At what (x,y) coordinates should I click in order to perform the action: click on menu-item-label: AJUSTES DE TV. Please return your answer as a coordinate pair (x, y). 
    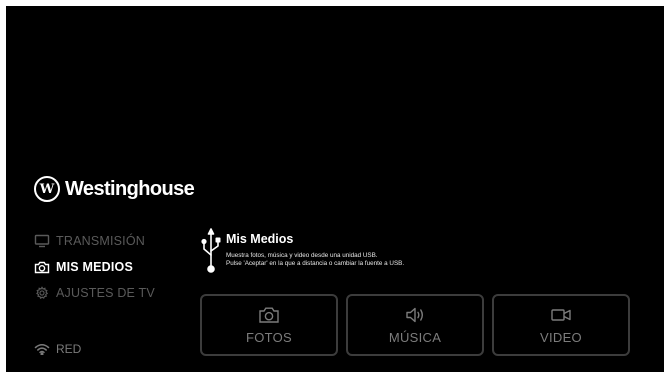
    Looking at the image, I should click on (105, 293).